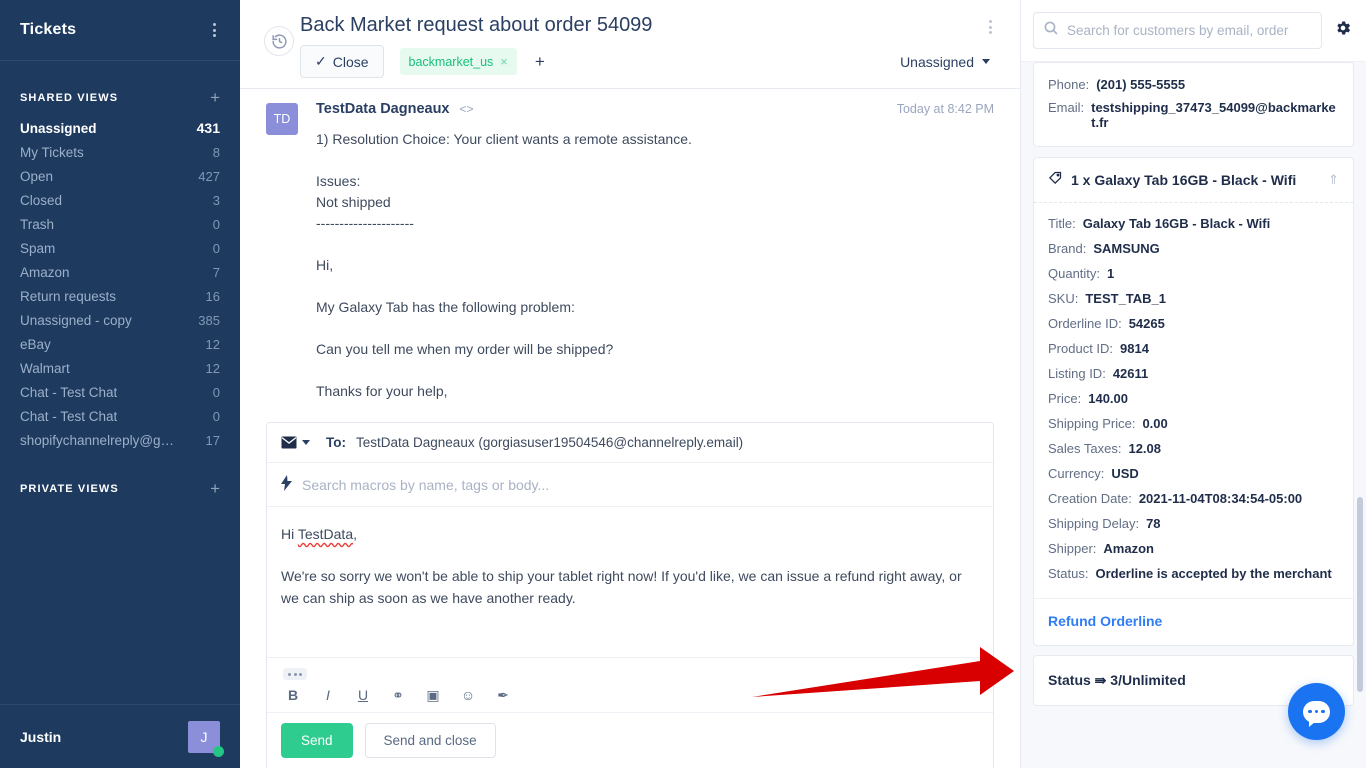 The image size is (1366, 768). I want to click on order-field-value: SAMSUNG, so click(1126, 248).